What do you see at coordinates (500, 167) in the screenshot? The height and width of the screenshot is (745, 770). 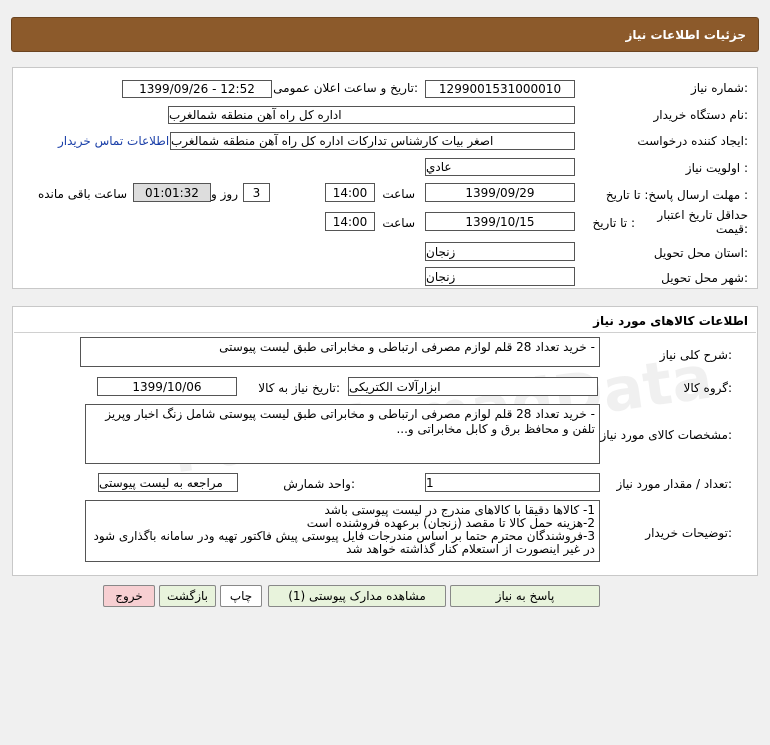 I see `priority-field: عادي` at bounding box center [500, 167].